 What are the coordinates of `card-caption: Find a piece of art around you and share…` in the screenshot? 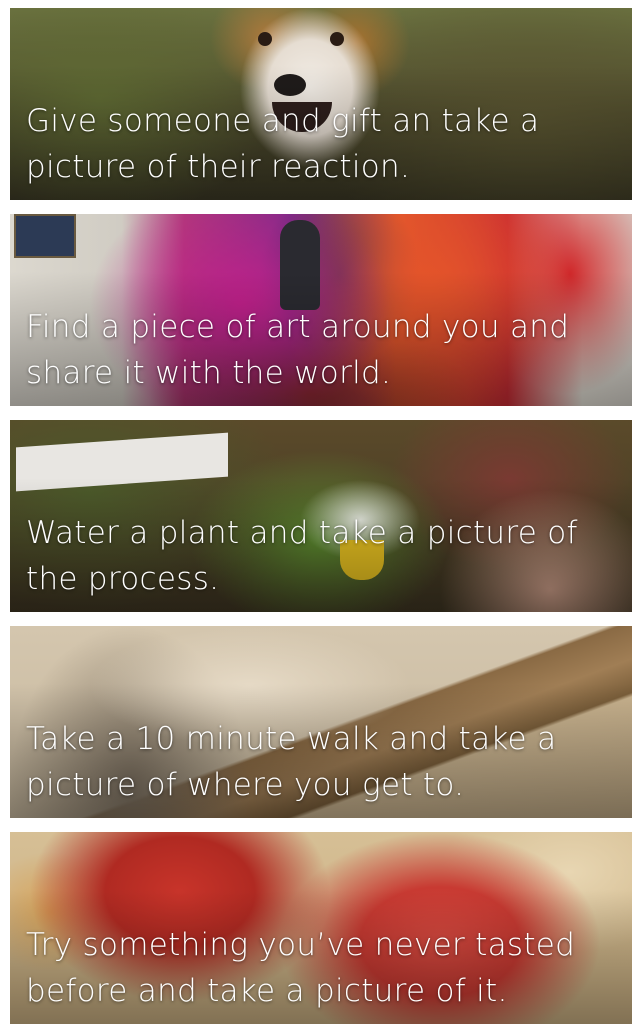 It's located at (298, 350).